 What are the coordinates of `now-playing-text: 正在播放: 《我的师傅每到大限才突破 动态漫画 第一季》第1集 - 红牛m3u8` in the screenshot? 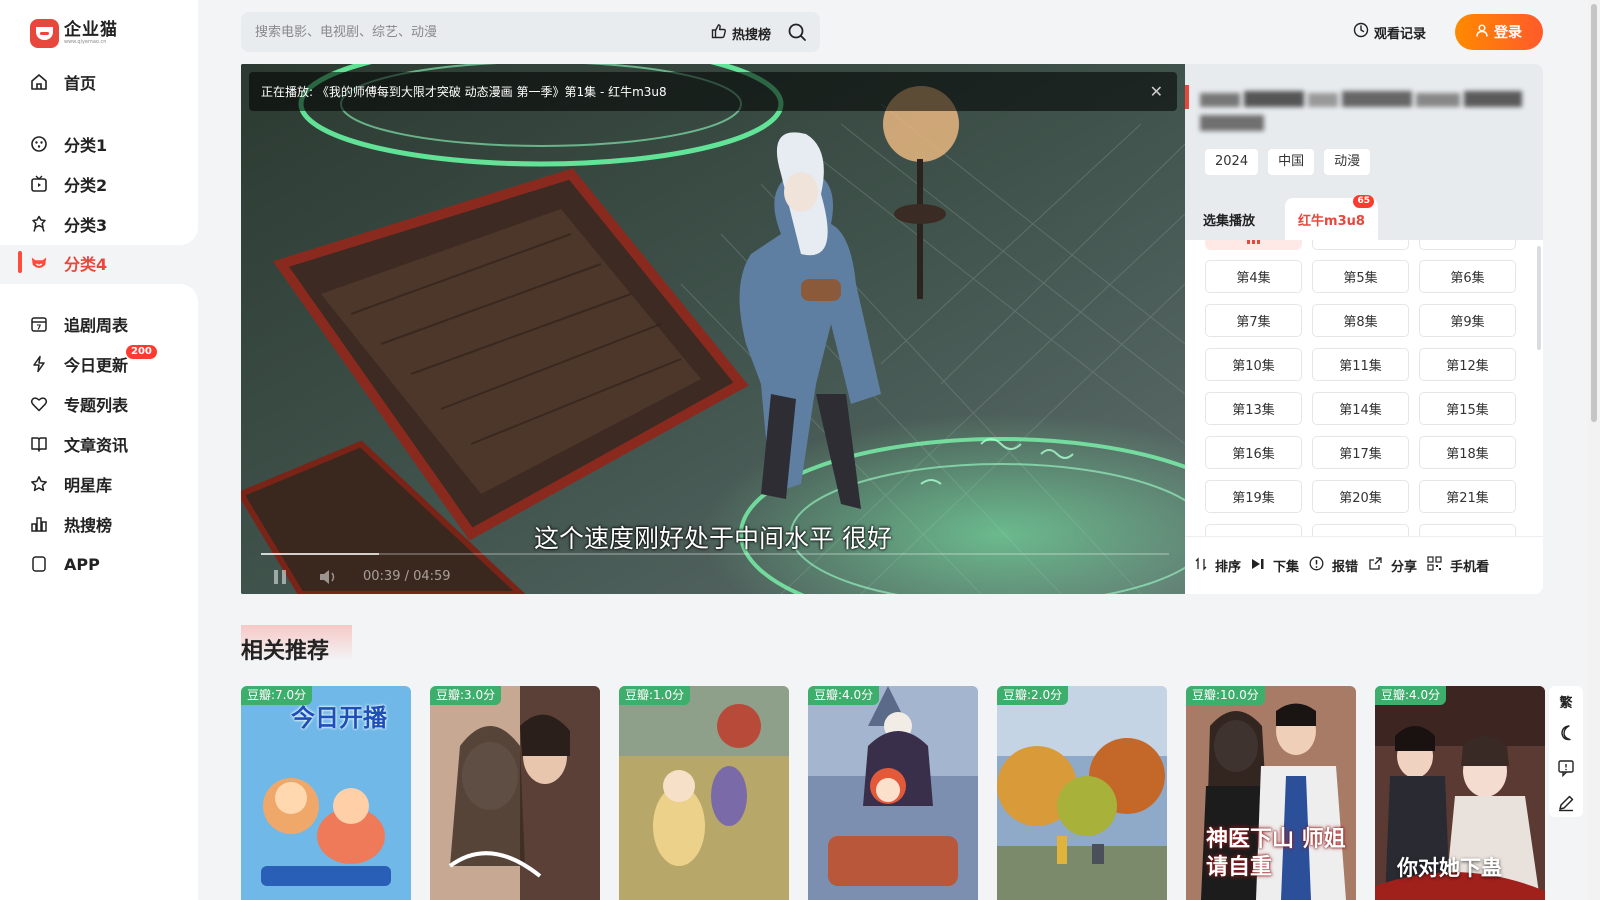 It's located at (464, 92).